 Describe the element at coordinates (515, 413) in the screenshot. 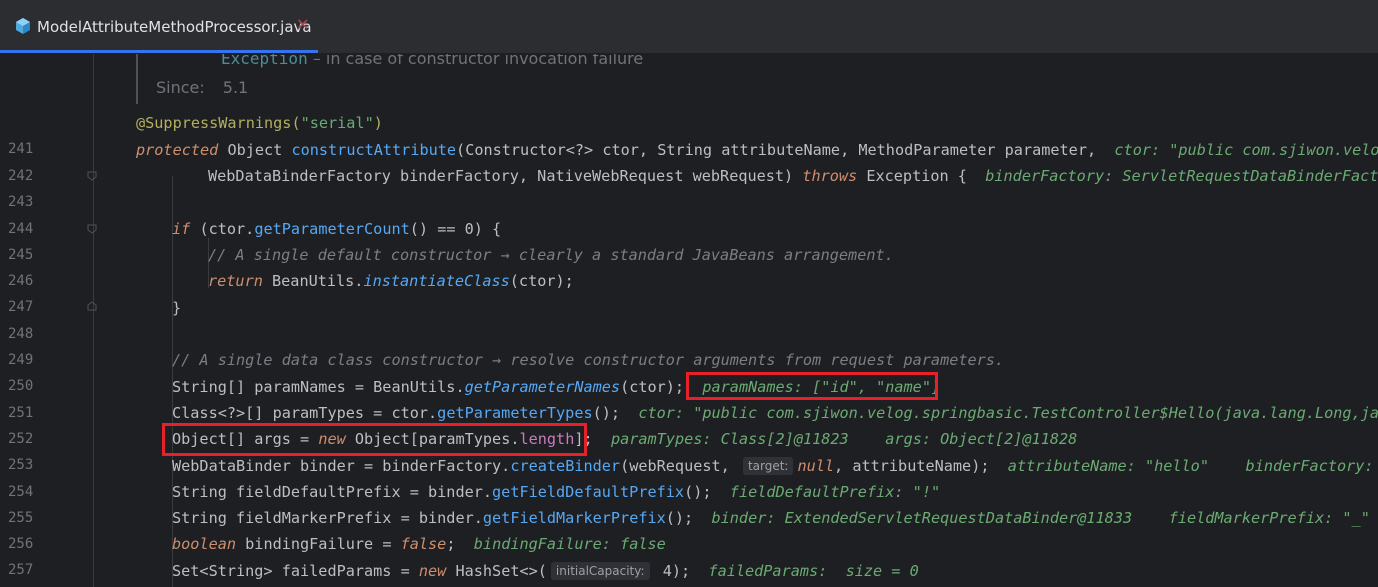

I see `method-name: getParameterTypes` at that location.